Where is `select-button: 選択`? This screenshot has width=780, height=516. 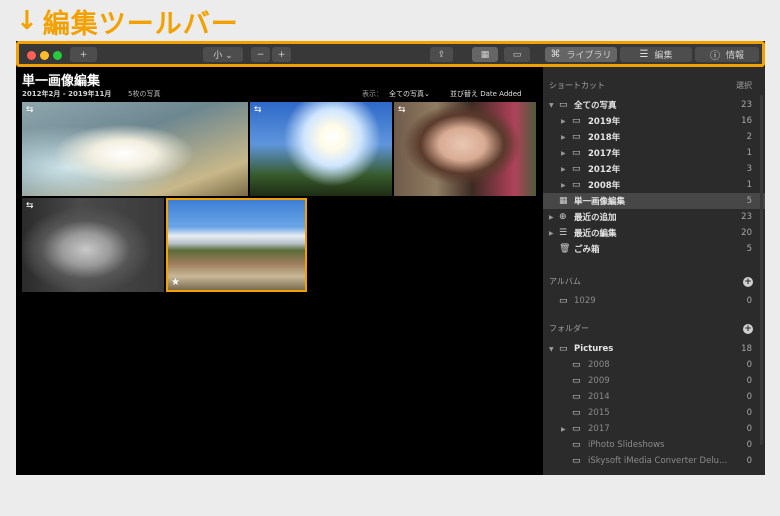
select-button: 選択 is located at coordinates (744, 85).